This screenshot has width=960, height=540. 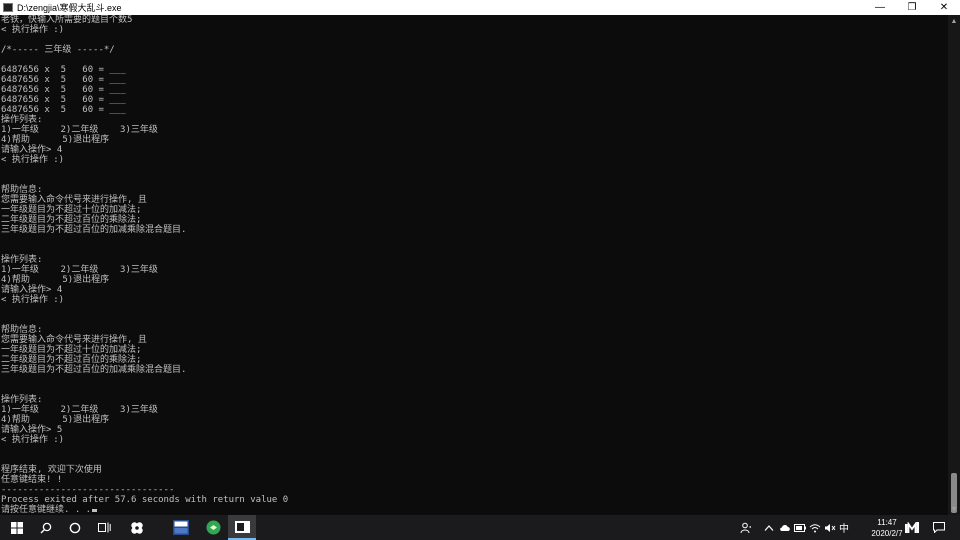 What do you see at coordinates (69, 8) in the screenshot?
I see `window-title: D:\zengjia\寒假大乱斗.exe` at bounding box center [69, 8].